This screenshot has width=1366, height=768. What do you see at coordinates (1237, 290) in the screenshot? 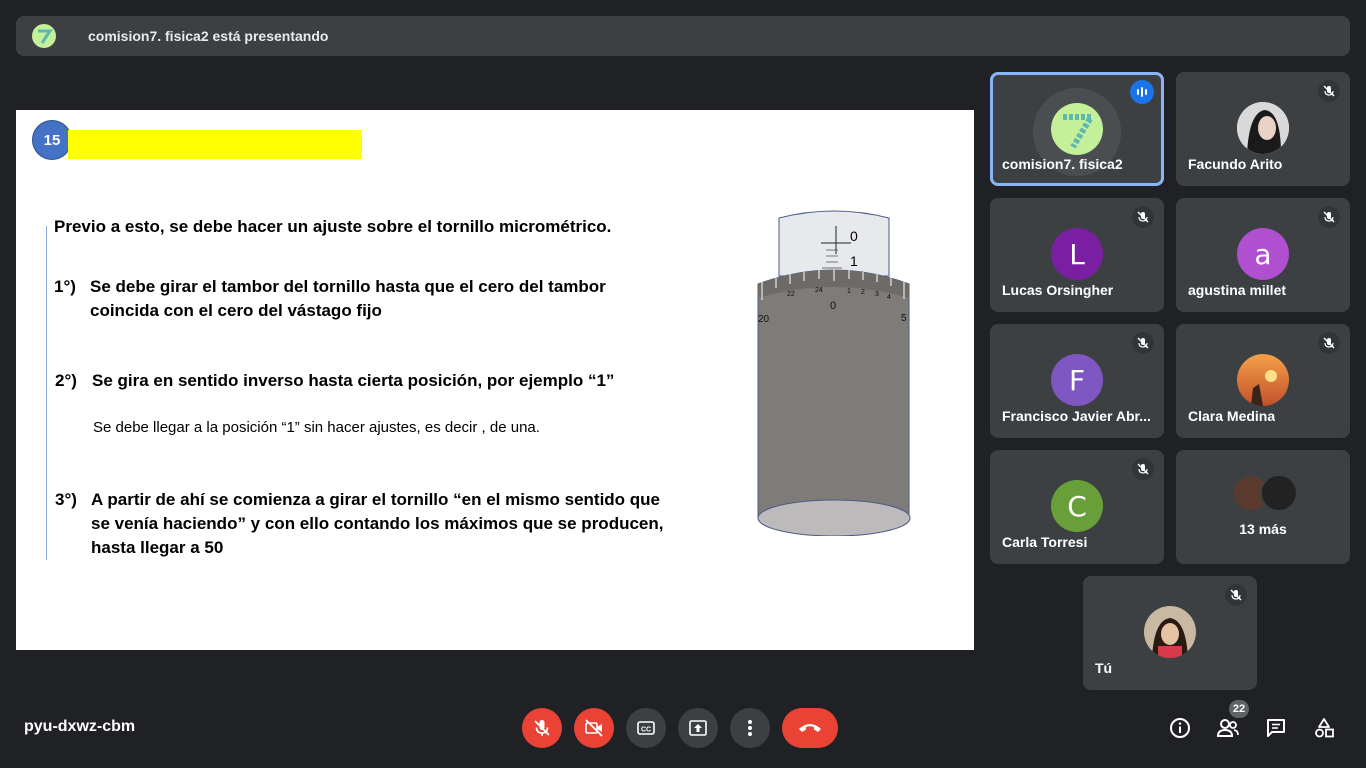
I see `participant-name: agustina millet` at bounding box center [1237, 290].